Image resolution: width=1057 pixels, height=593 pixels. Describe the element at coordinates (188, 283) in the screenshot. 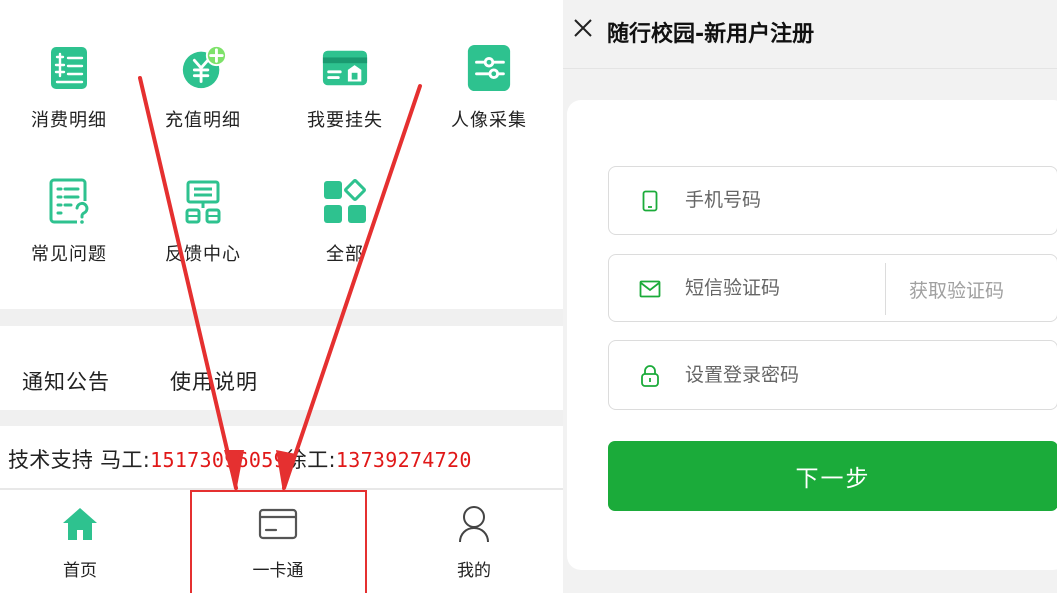

I see `annotation-arrow-left` at that location.